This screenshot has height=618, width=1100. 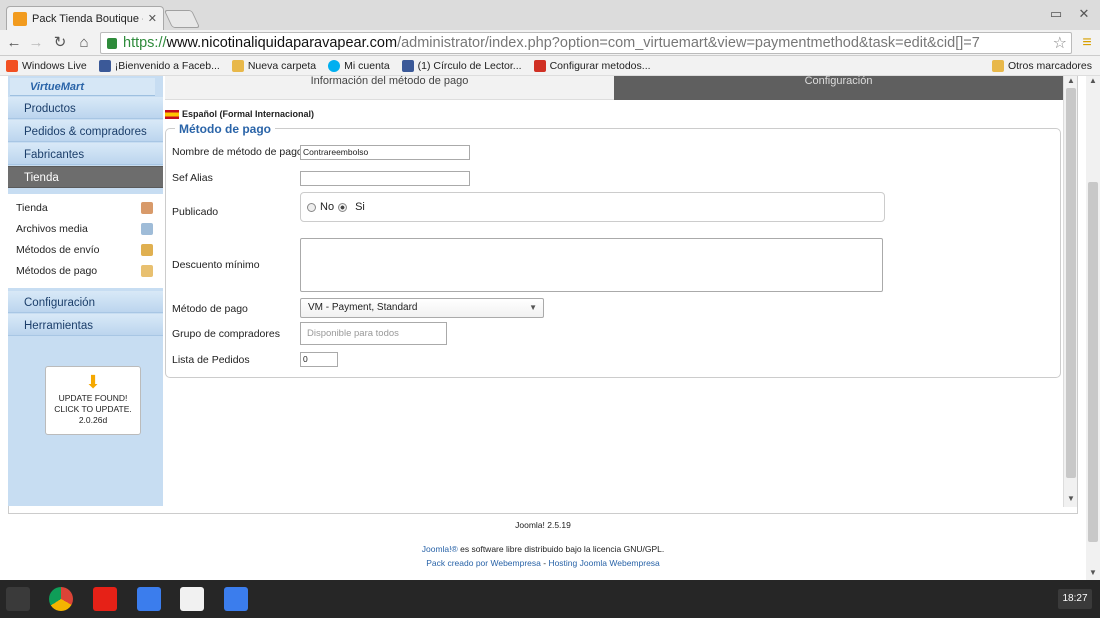 What do you see at coordinates (237, 152) in the screenshot?
I see `name-label: Nombre de método de pago` at bounding box center [237, 152].